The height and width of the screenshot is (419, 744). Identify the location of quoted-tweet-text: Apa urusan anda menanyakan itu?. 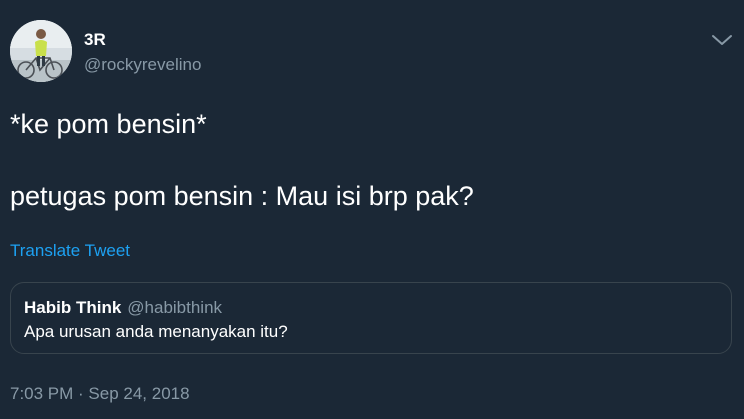
(156, 331).